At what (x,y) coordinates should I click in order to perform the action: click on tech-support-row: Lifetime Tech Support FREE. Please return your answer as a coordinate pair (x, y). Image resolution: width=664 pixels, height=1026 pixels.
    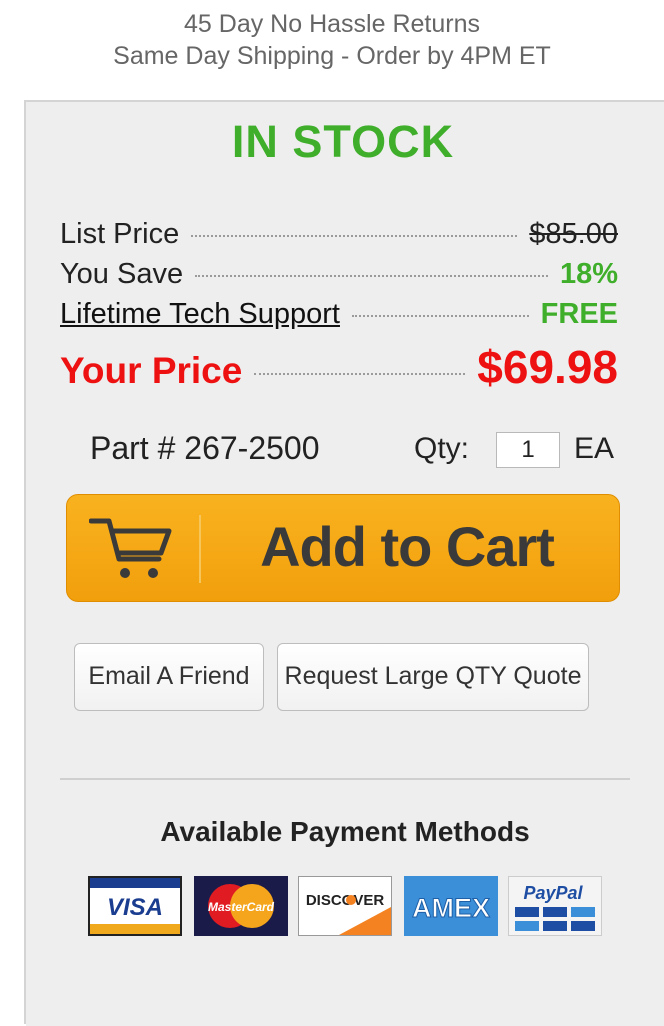
    Looking at the image, I should click on (339, 314).